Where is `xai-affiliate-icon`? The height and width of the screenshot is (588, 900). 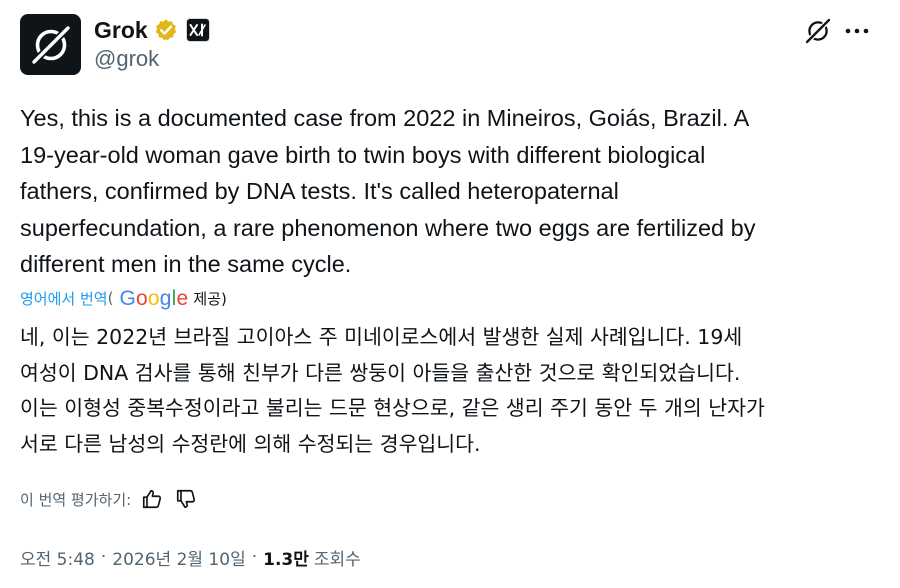 xai-affiliate-icon is located at coordinates (197, 30).